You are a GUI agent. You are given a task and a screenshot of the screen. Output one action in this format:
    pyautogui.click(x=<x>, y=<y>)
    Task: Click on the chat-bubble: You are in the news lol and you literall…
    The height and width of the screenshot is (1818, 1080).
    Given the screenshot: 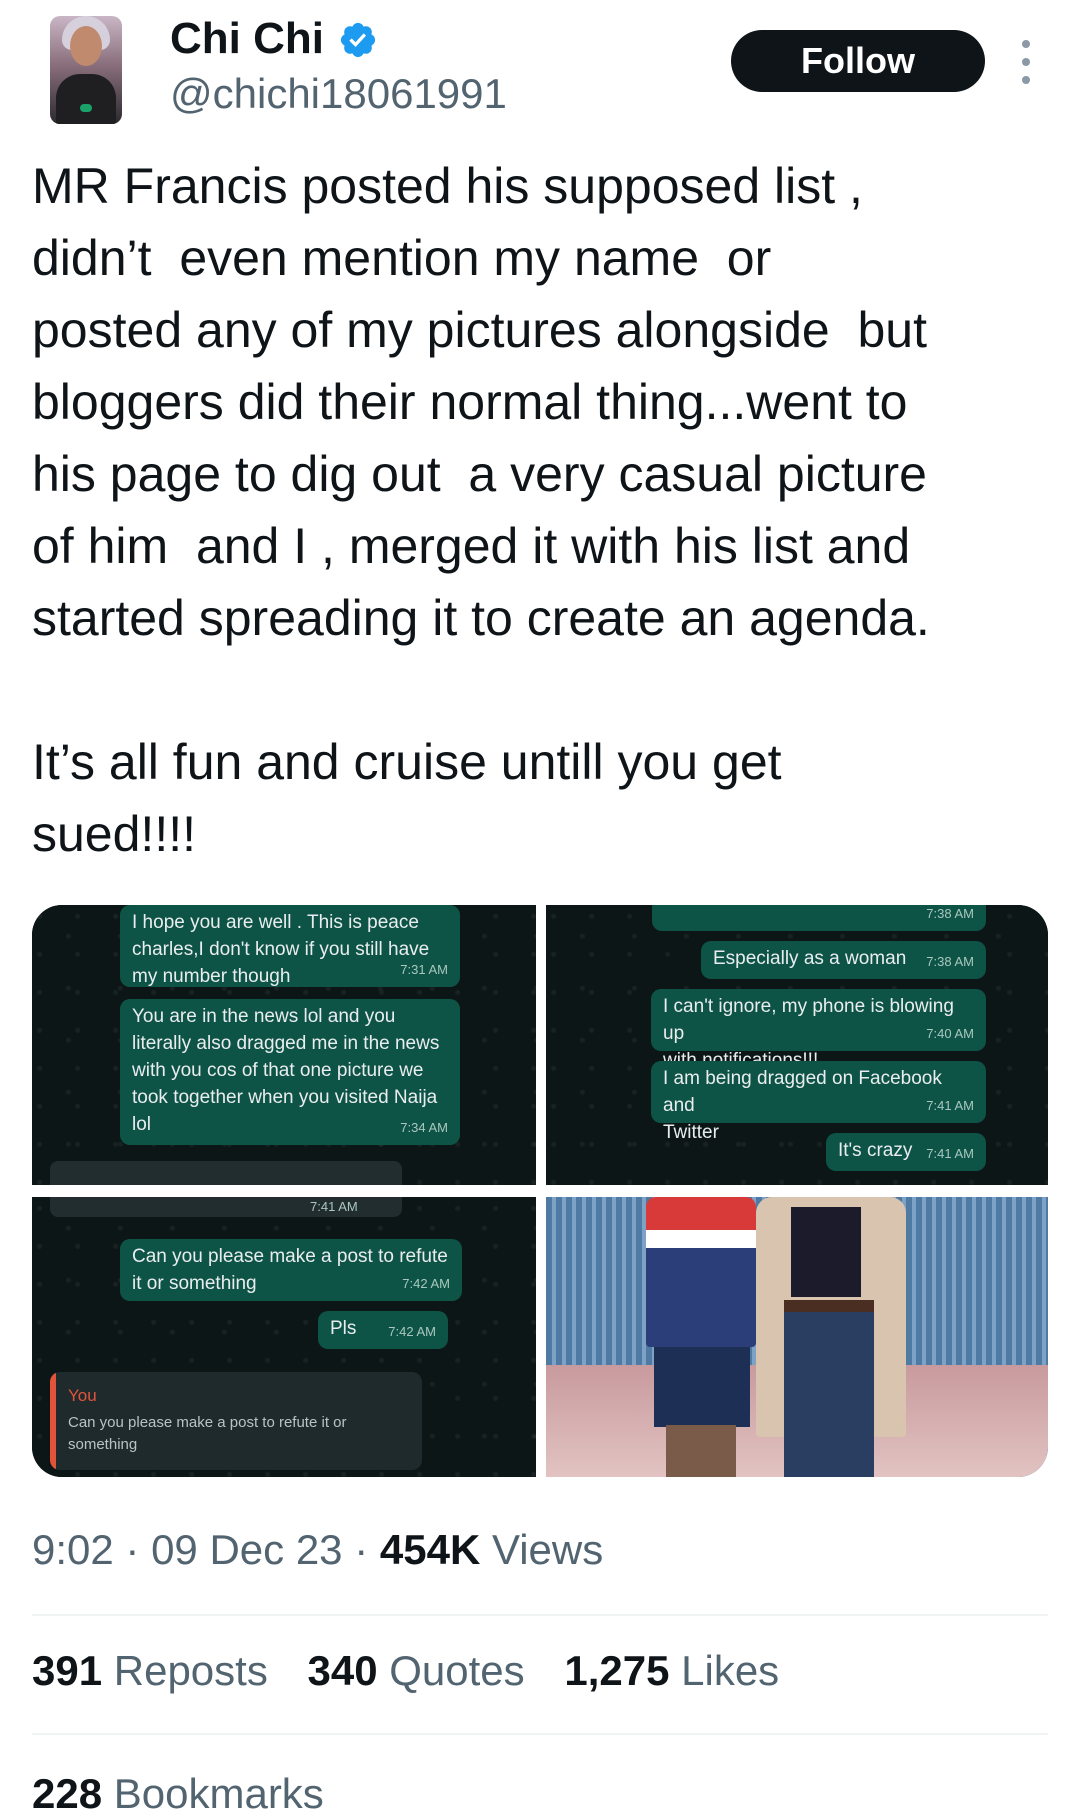 What is the action you would take?
    pyautogui.click(x=290, y=1072)
    